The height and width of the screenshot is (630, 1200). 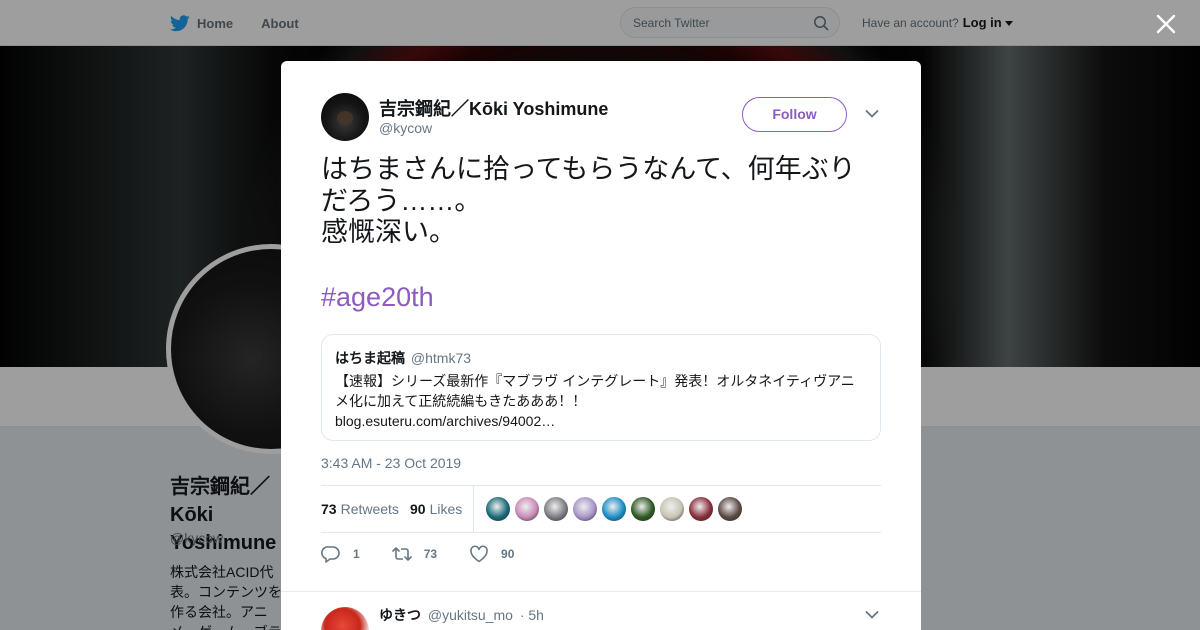 What do you see at coordinates (414, 554) in the screenshot?
I see `retweet-button: 73` at bounding box center [414, 554].